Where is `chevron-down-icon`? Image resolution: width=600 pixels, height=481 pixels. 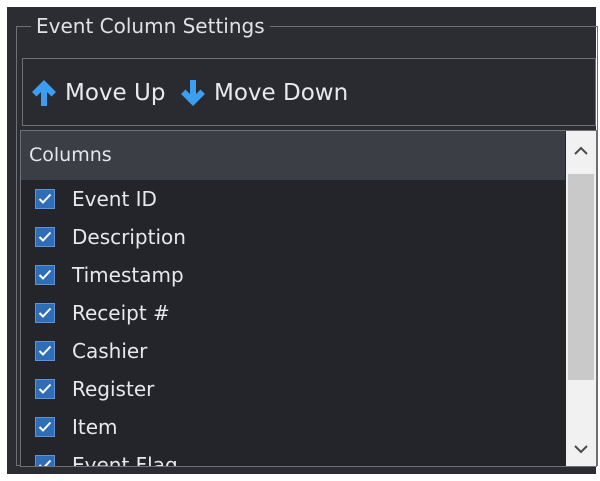
chevron-down-icon is located at coordinates (581, 449).